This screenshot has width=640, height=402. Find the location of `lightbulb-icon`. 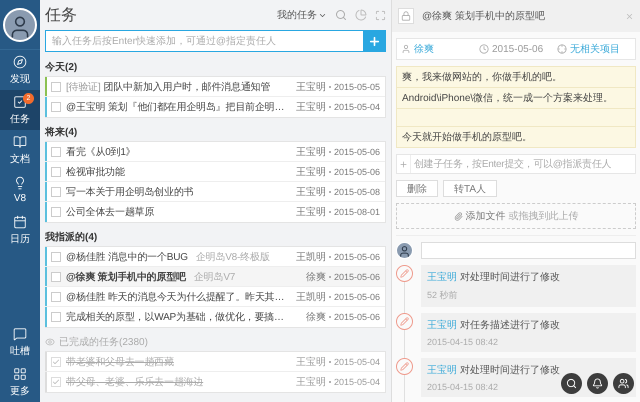

lightbulb-icon is located at coordinates (20, 183).